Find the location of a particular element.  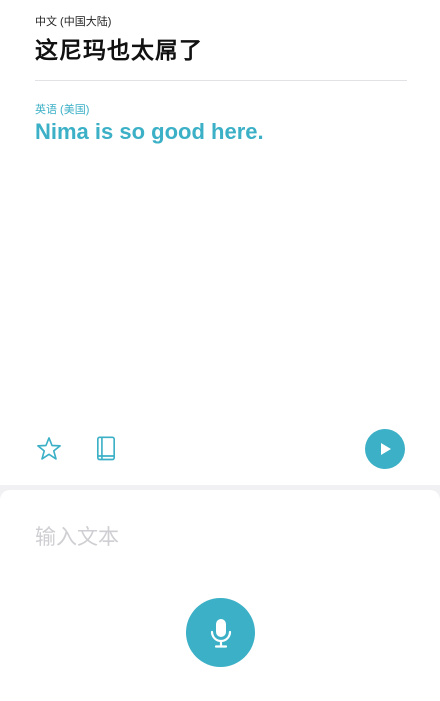

dictionary-button is located at coordinates (106, 449).